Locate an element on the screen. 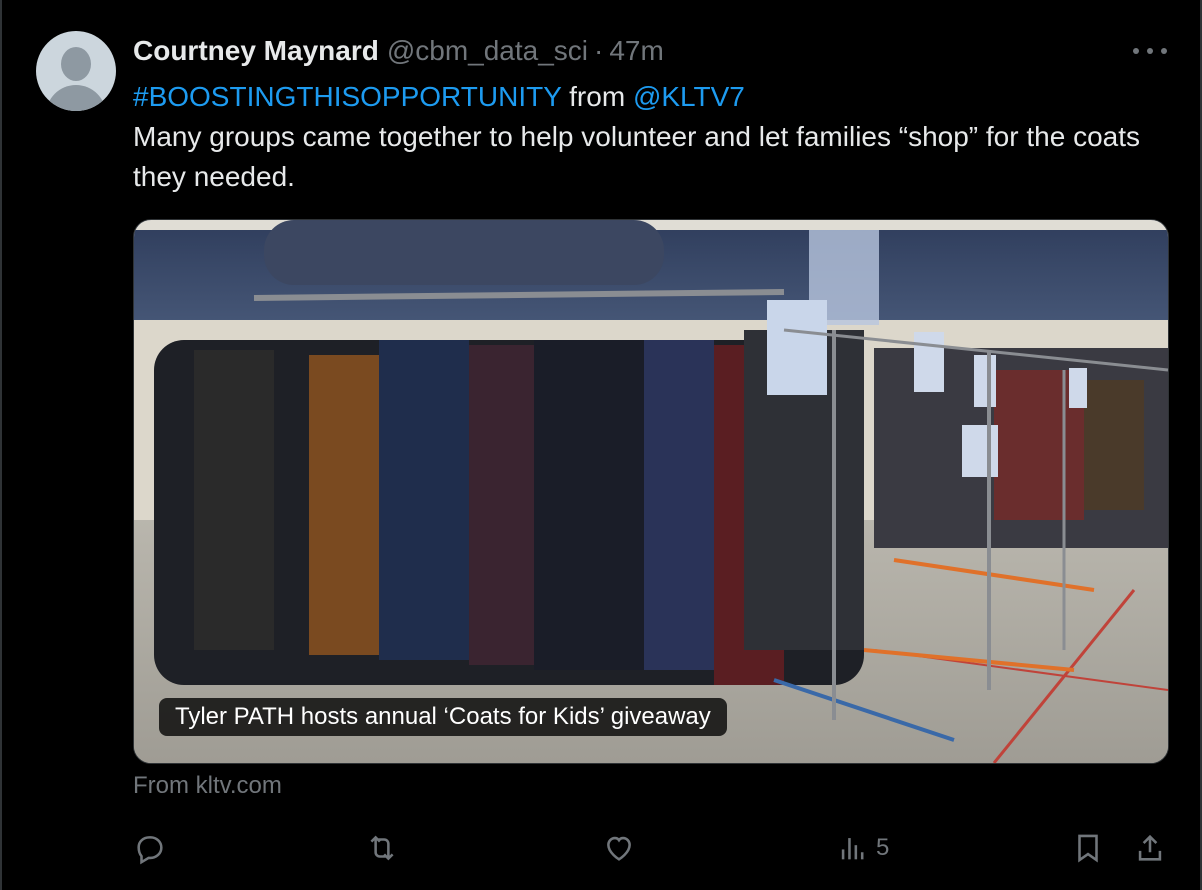 The width and height of the screenshot is (1202, 890). bookmark-button is located at coordinates (1088, 848).